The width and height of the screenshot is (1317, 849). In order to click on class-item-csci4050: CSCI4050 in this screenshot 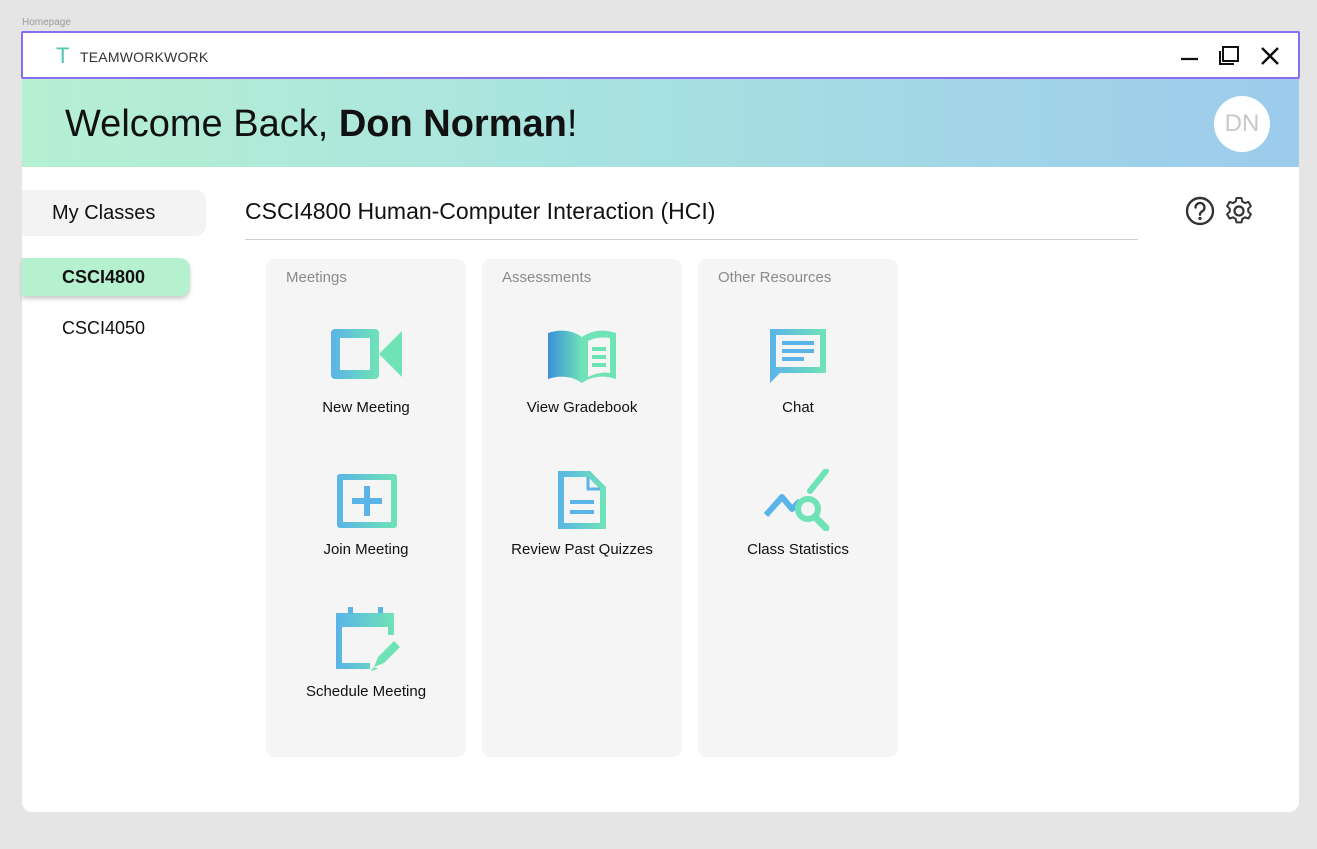, I will do `click(106, 328)`.